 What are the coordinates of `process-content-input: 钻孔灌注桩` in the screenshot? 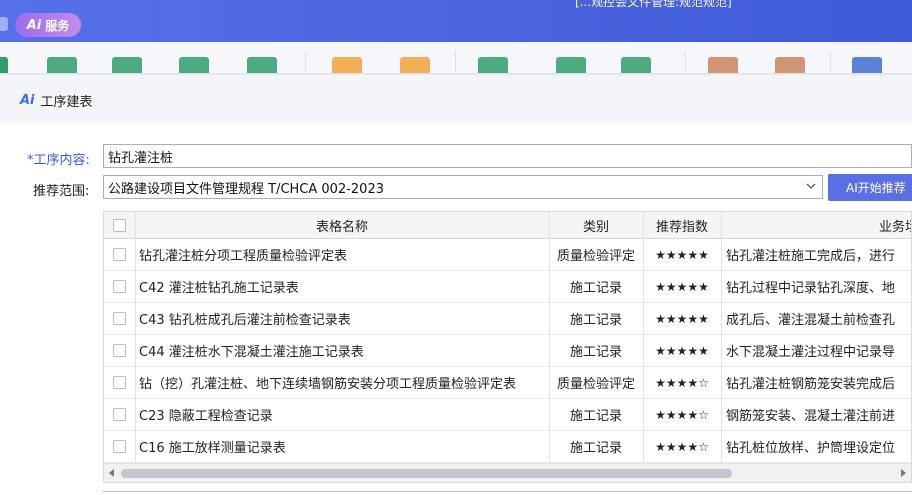 It's located at (507, 156).